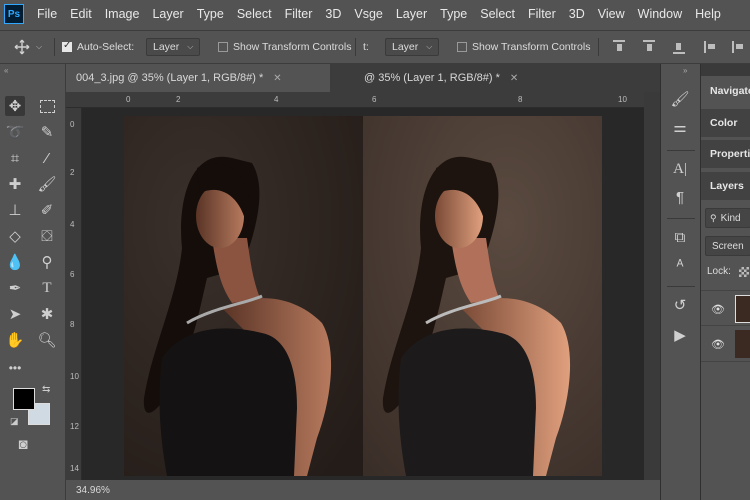 The height and width of the screenshot is (500, 750). Describe the element at coordinates (368, 14) in the screenshot. I see `menu-vsge: Vsge` at that location.